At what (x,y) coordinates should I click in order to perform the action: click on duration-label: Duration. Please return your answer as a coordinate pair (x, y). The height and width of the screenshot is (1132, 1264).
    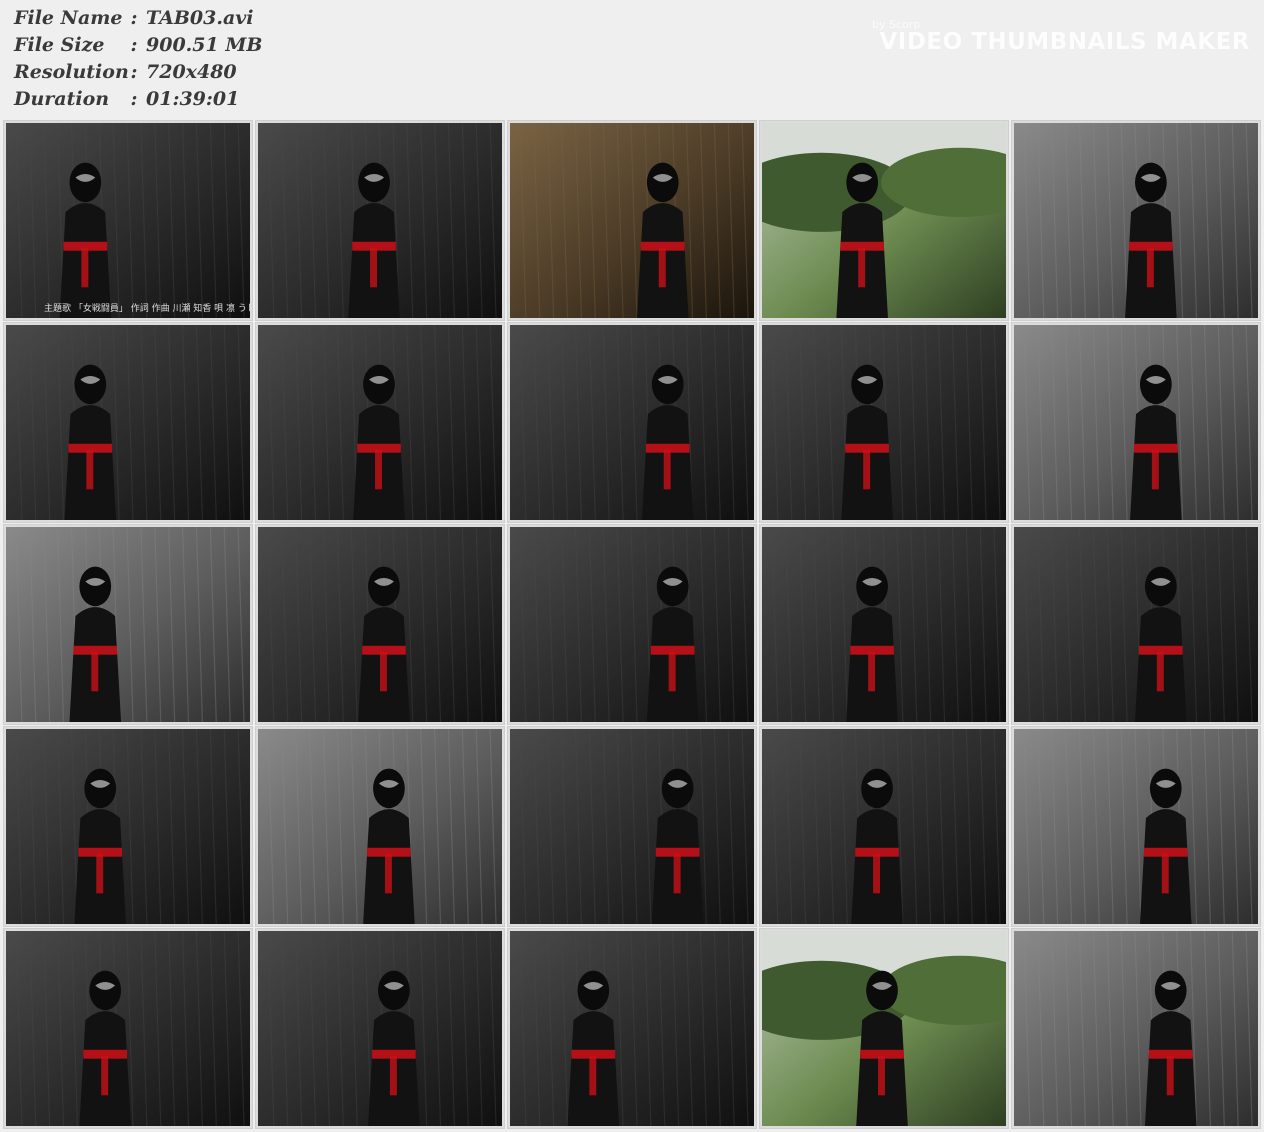
    Looking at the image, I should click on (62, 99).